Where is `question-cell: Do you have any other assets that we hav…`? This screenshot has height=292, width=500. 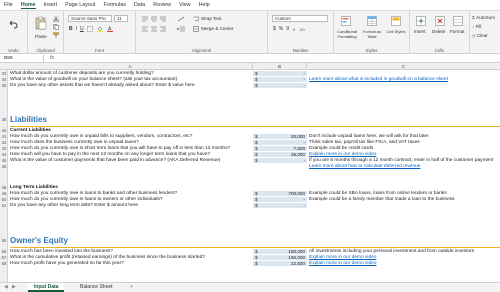
question-cell: Do you have any other assets that we hav… is located at coordinates (102, 86).